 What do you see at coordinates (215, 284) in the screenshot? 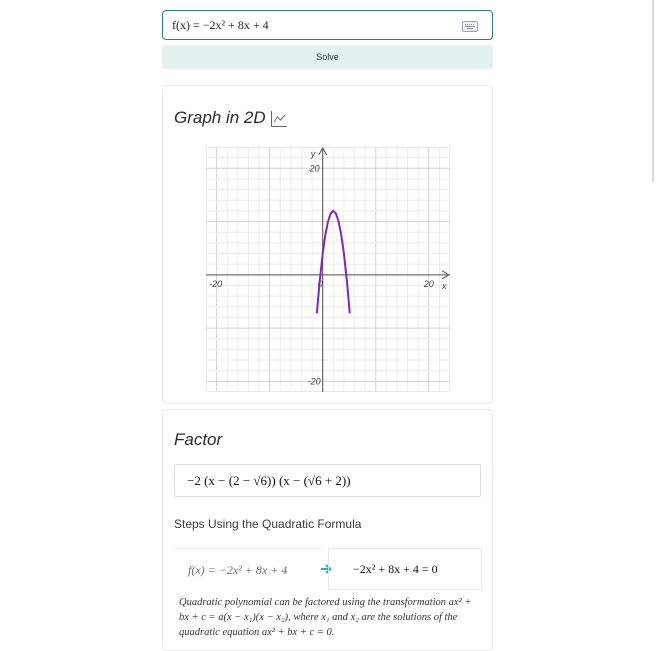
I see `x-tick-label: -20` at bounding box center [215, 284].